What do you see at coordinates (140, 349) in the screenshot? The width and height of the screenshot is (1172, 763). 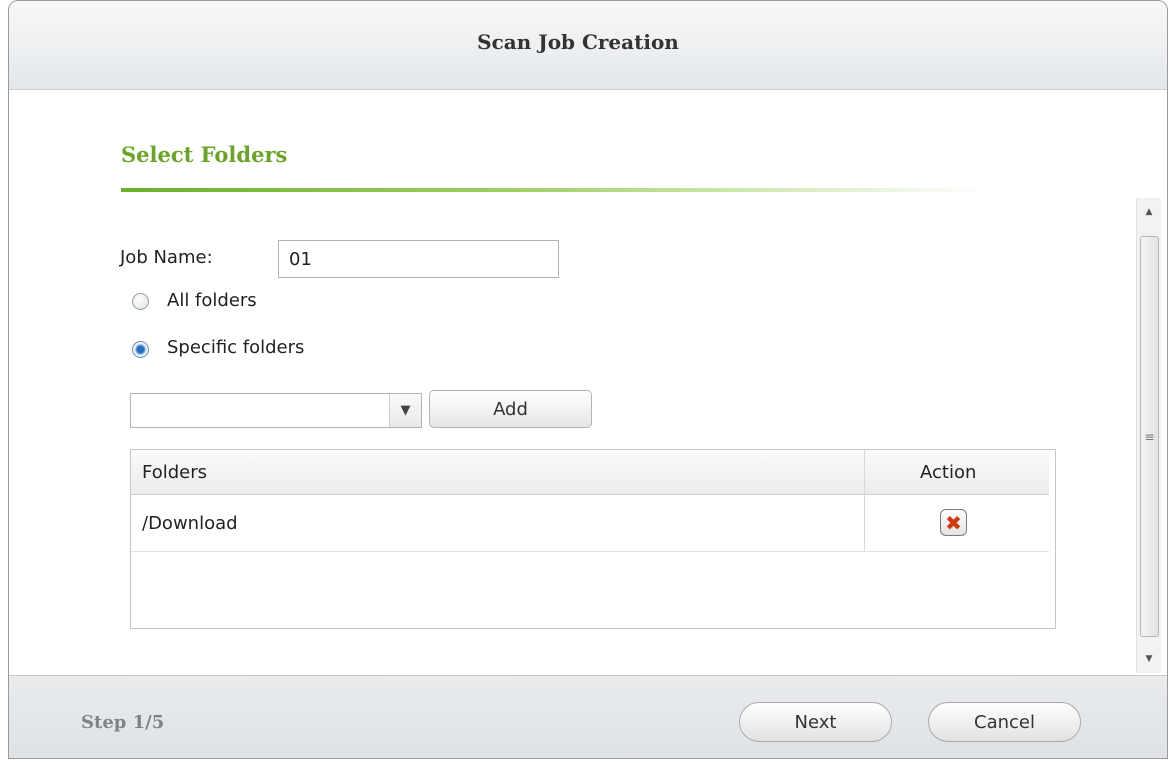 I see `radio-specific-folders` at bounding box center [140, 349].